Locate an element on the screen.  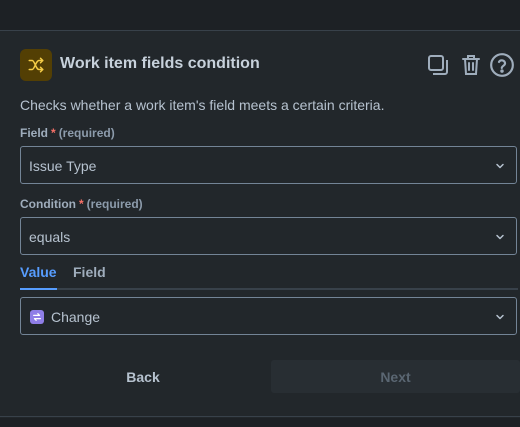
duplicate-icon is located at coordinates (438, 65).